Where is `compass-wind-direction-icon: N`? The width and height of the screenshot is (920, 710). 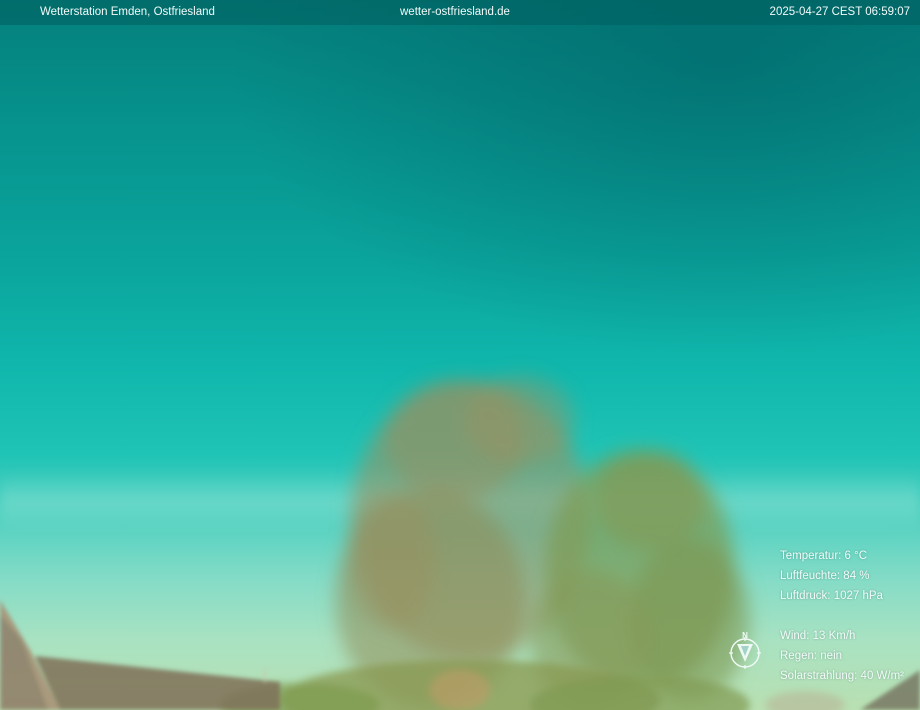
compass-wind-direction-icon: N is located at coordinates (745, 650).